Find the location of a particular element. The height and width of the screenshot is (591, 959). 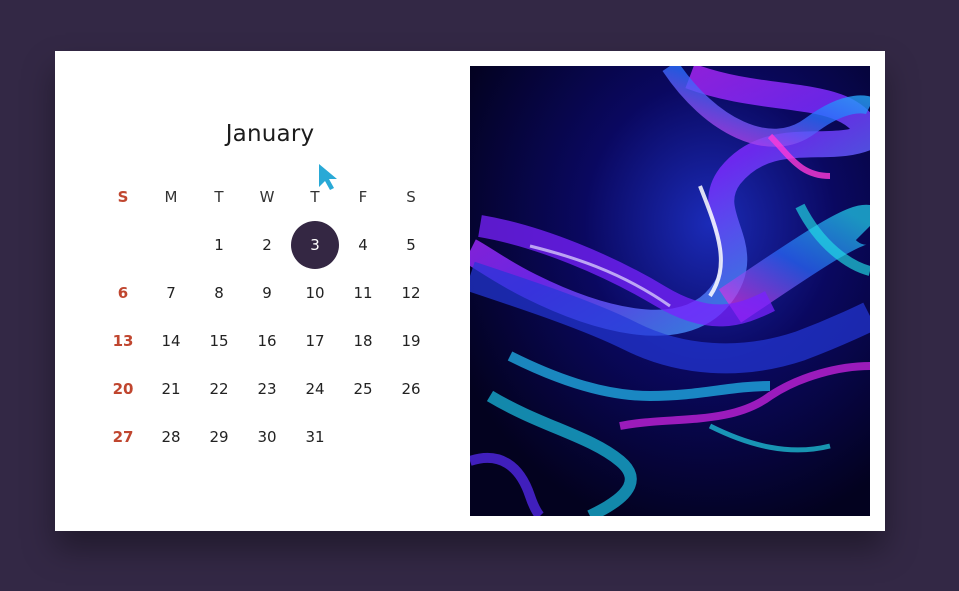

today-label: 3 is located at coordinates (315, 245).